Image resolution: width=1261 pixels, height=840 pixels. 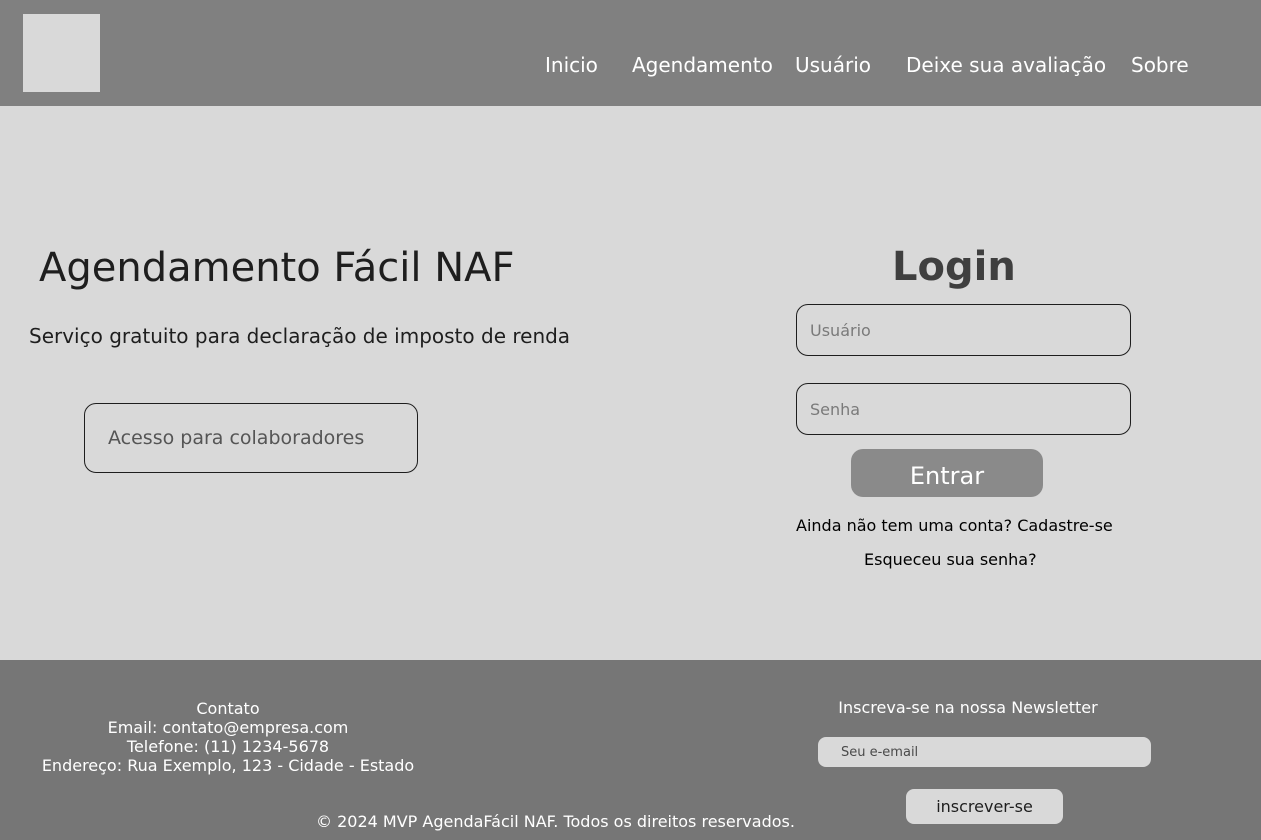 What do you see at coordinates (228, 708) in the screenshot?
I see `contact-heading: Contato` at bounding box center [228, 708].